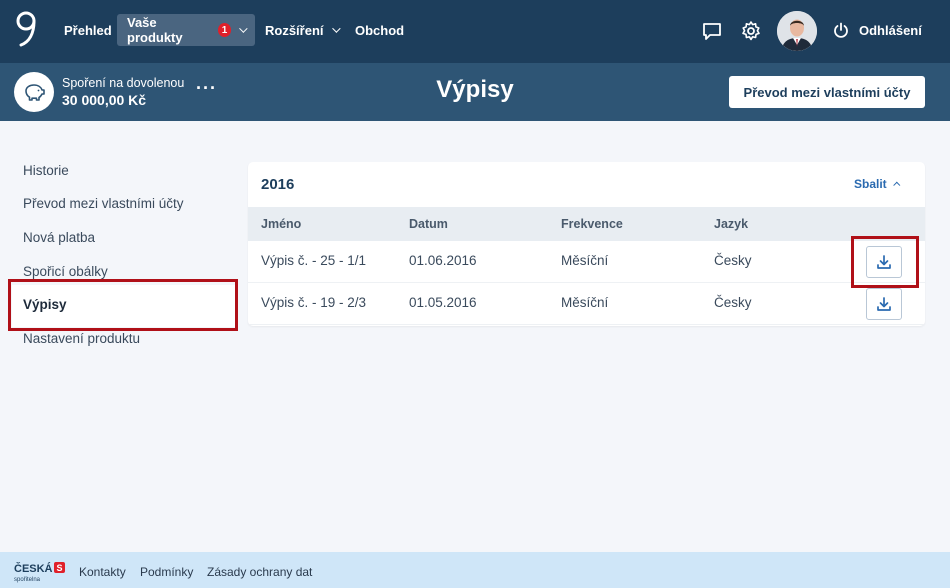 This screenshot has width=950, height=588. Describe the element at coordinates (443, 302) in the screenshot. I see `statement-date: 01.05.2016` at that location.